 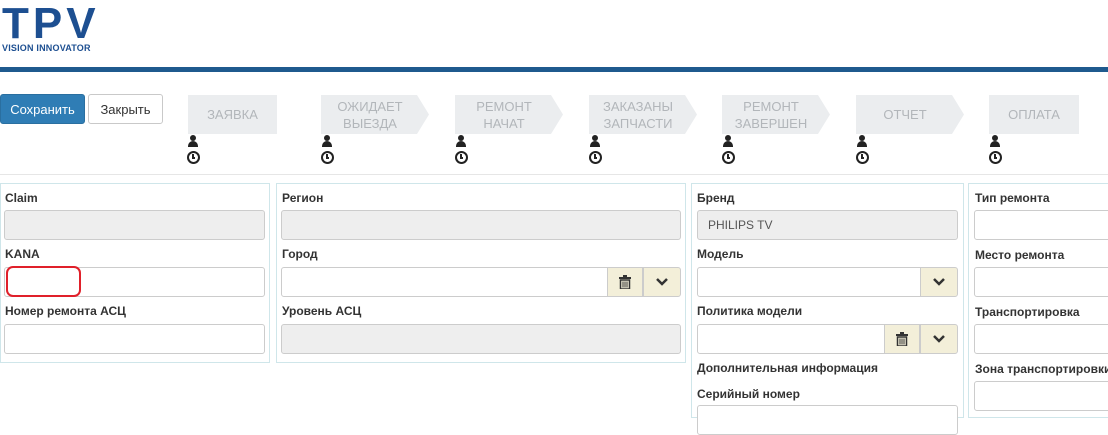 What do you see at coordinates (750, 311) in the screenshot?
I see `model-policy-label: Политика модели` at bounding box center [750, 311].